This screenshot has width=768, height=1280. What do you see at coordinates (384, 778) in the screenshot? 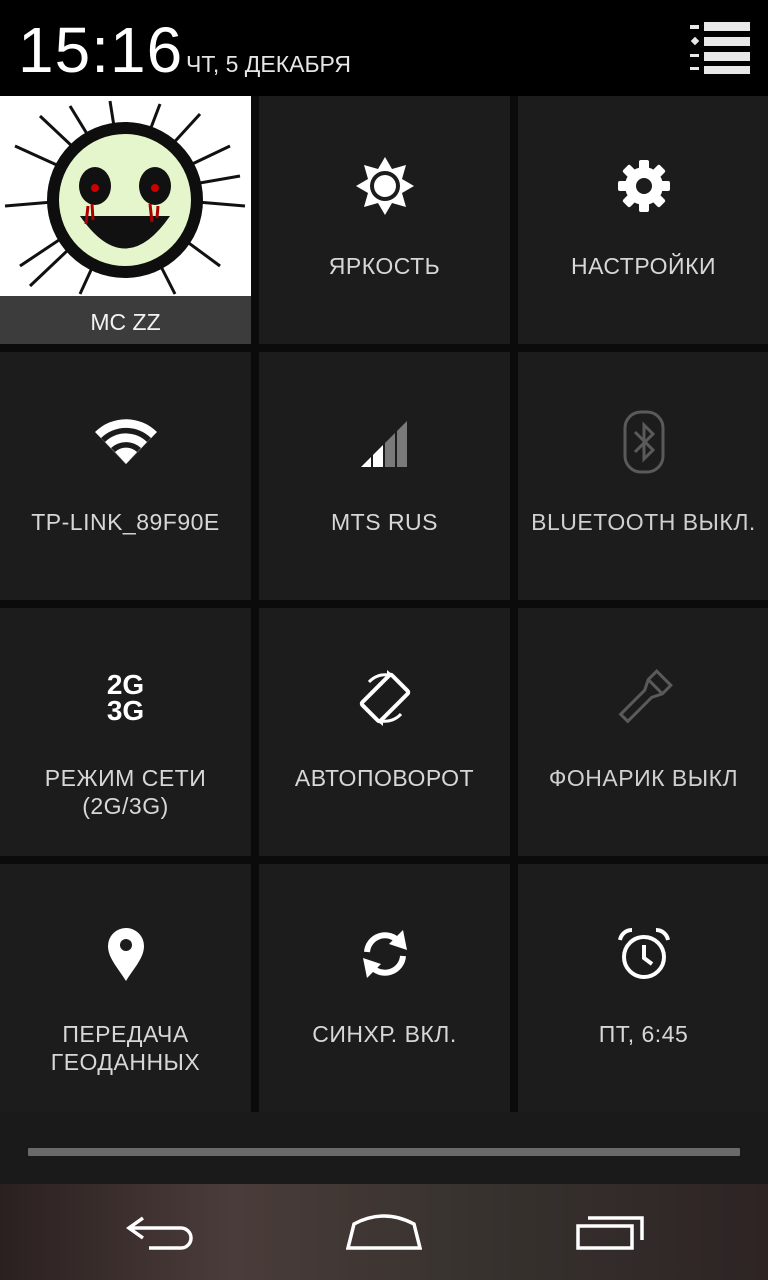
I see `autorotate-label: АВТОПОВОРОТ` at bounding box center [384, 778].